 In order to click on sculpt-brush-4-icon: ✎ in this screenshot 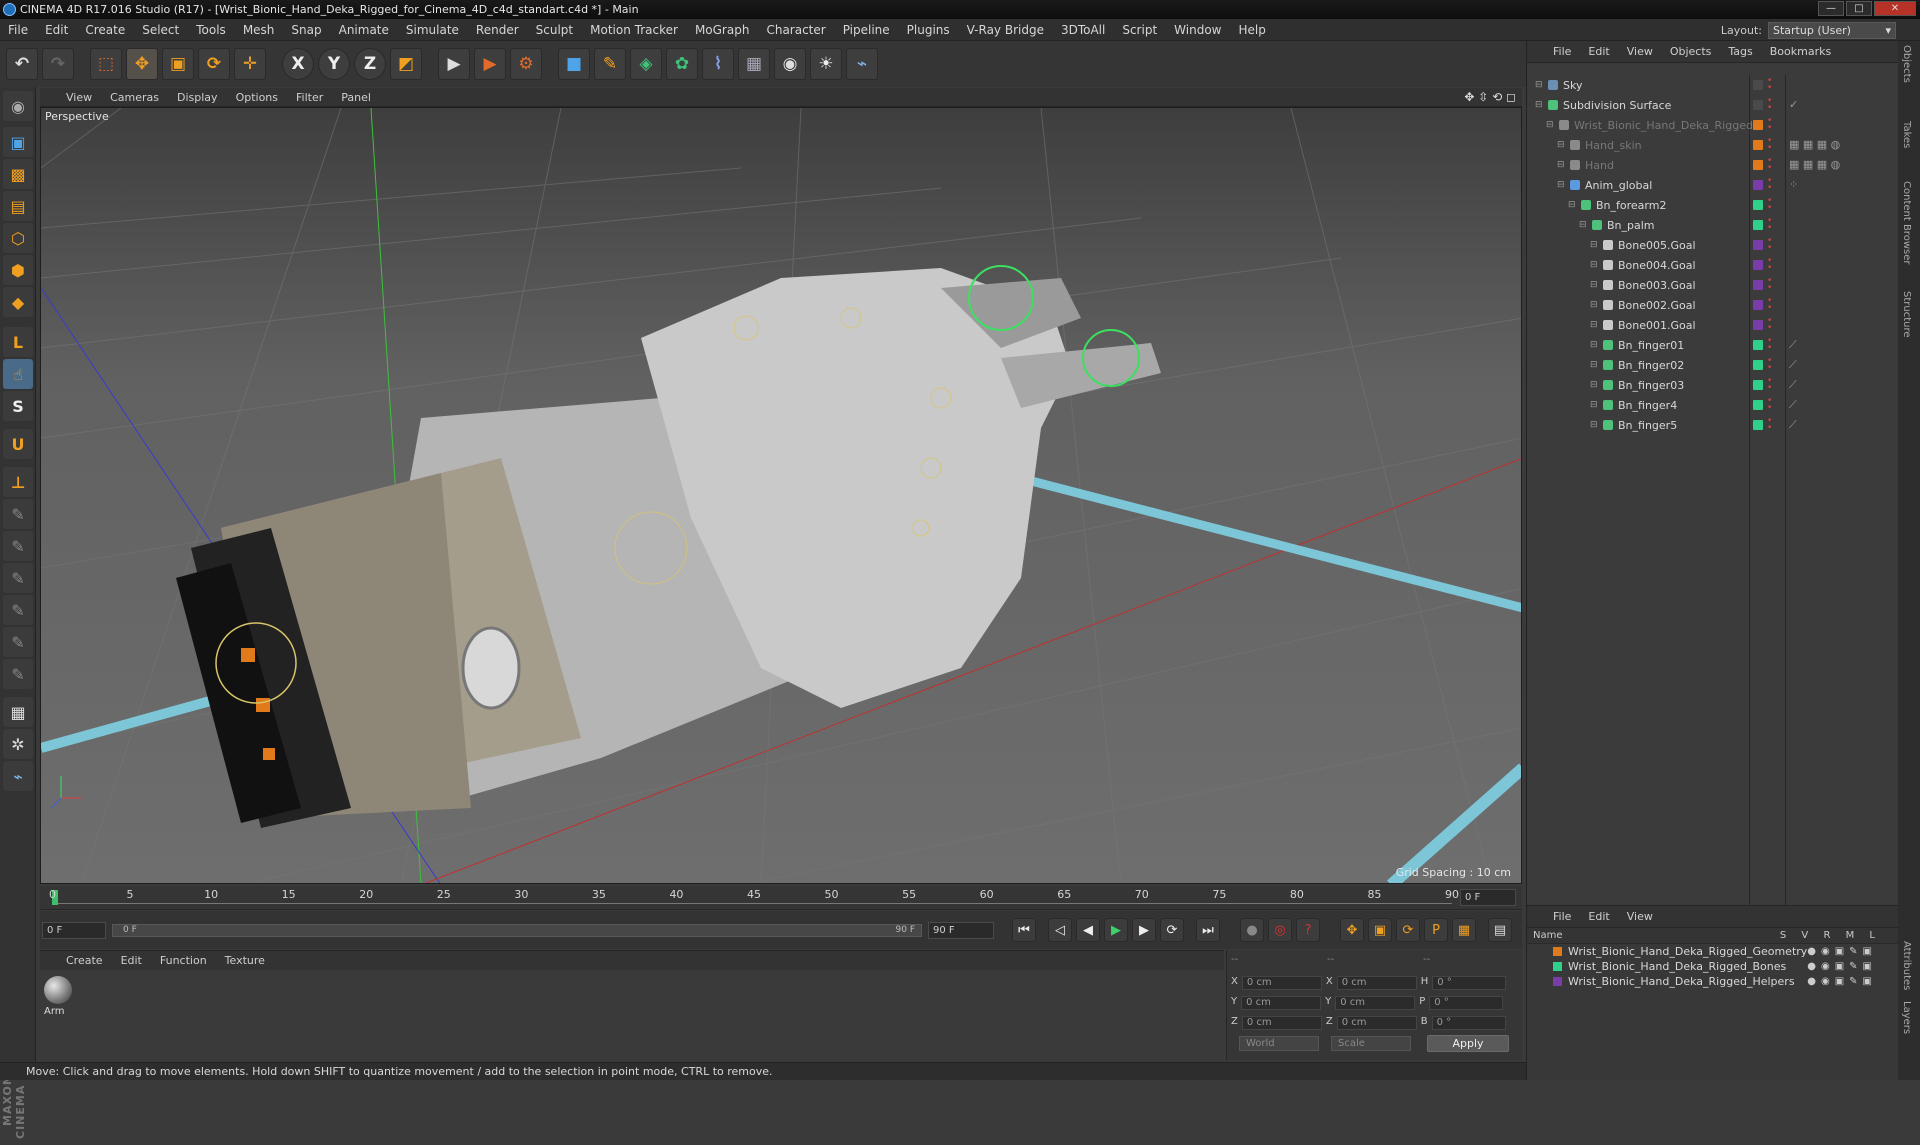, I will do `click(18, 610)`.